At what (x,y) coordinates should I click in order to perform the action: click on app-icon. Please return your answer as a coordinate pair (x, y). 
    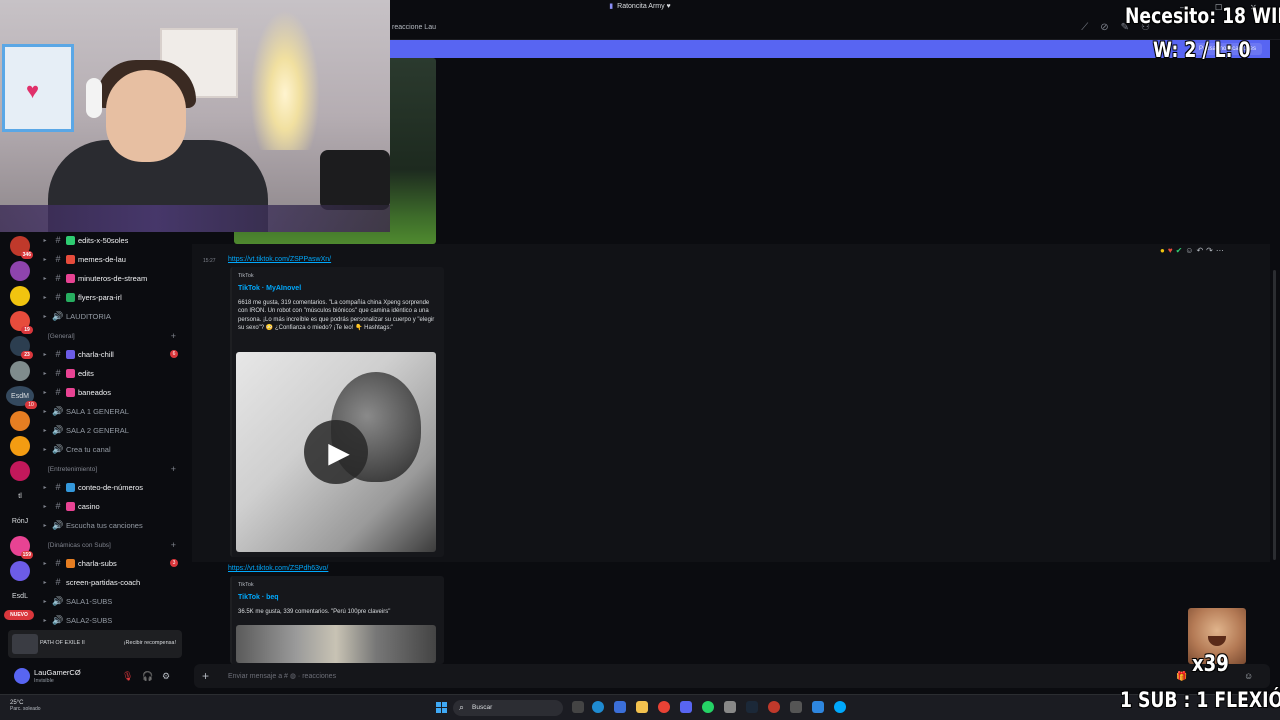
    Looking at the image, I should click on (730, 707).